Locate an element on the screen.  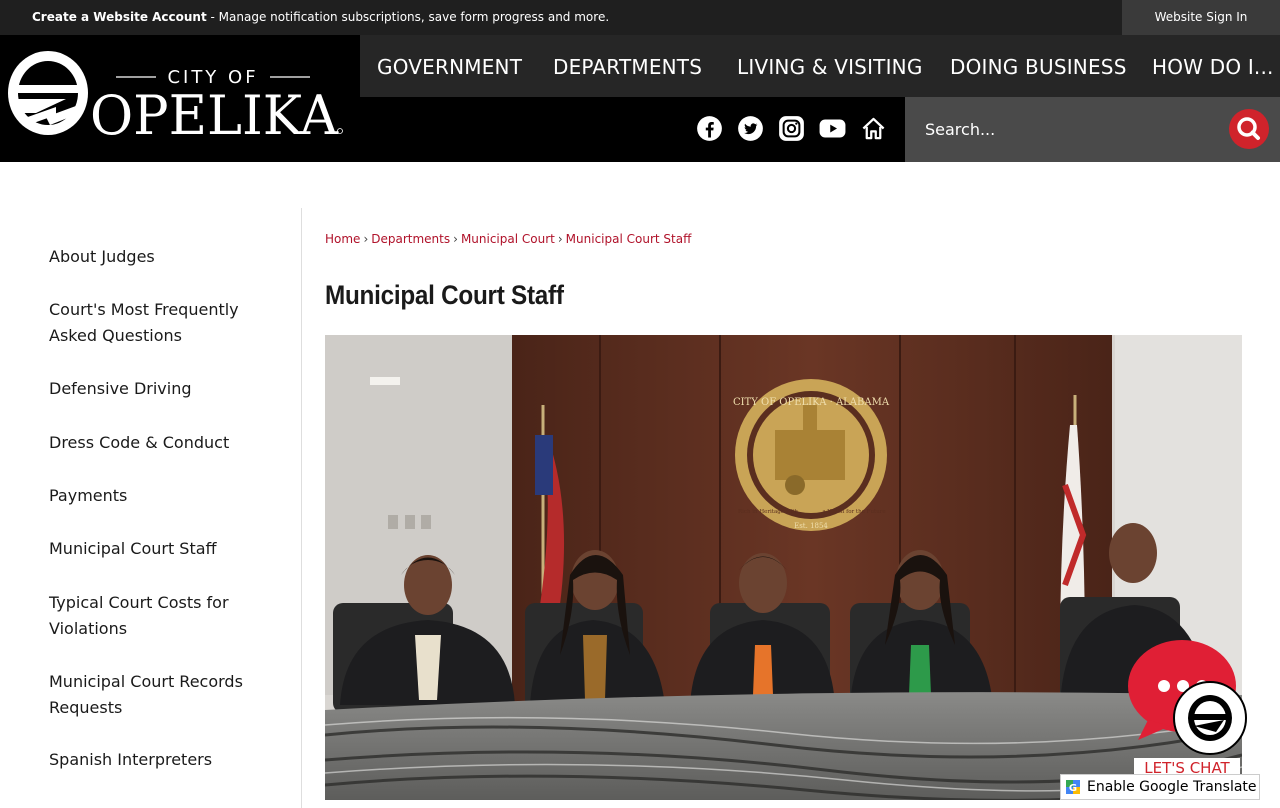
breadcrumb-municipal-court: Municipal Court is located at coordinates (508, 239).